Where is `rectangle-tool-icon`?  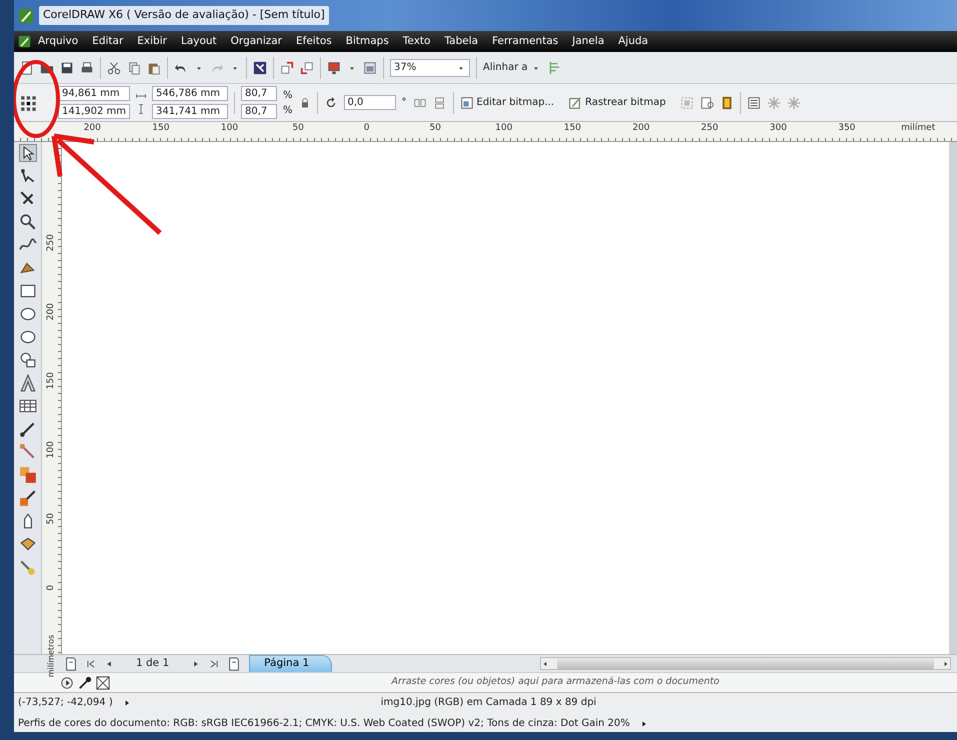 rectangle-tool-icon is located at coordinates (27, 291).